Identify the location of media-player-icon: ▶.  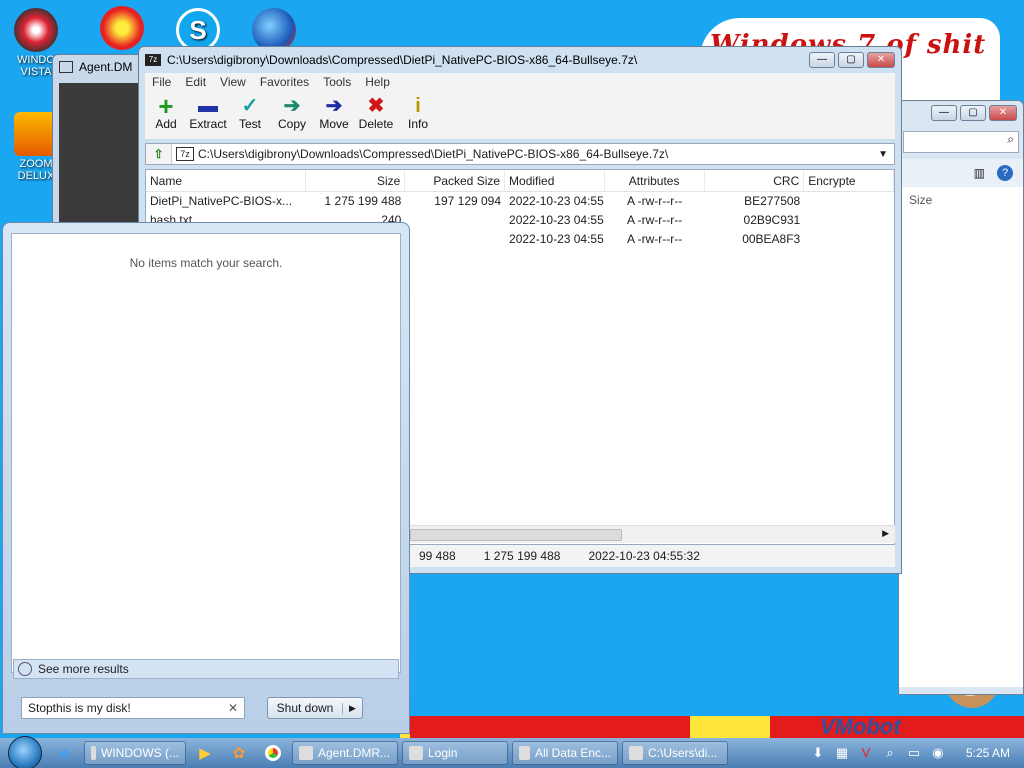
(205, 753).